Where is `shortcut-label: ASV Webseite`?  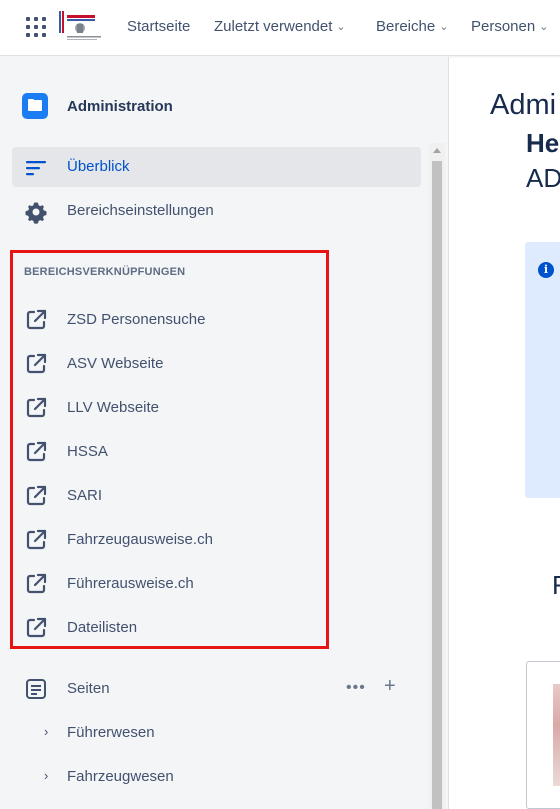
shortcut-label: ASV Webseite is located at coordinates (115, 363).